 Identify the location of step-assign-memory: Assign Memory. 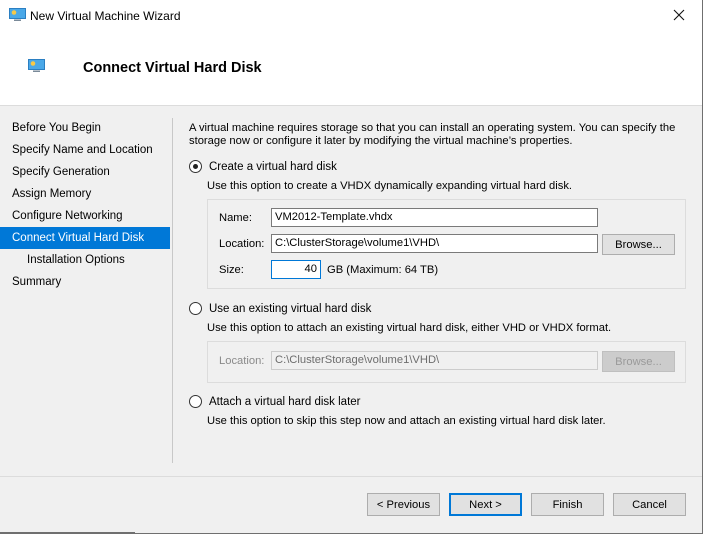
(85, 194).